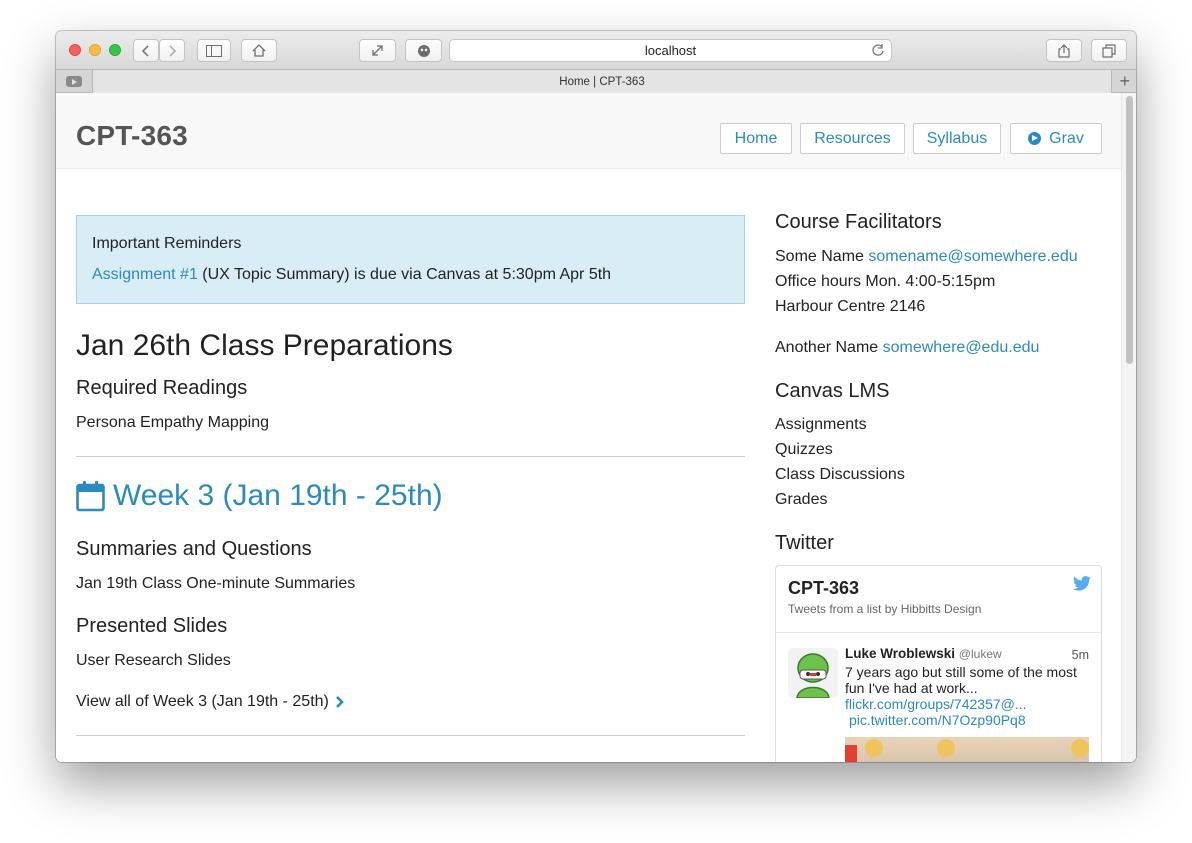 This screenshot has width=1192, height=843. I want to click on assignment-link: Assignment #1, so click(145, 274).